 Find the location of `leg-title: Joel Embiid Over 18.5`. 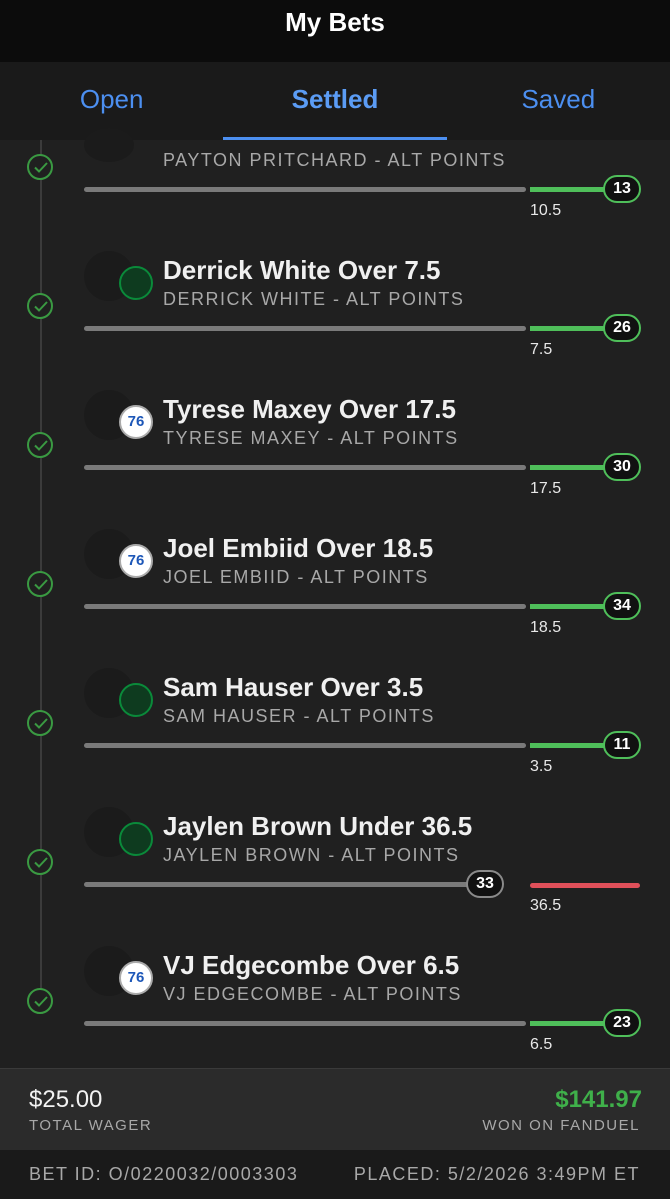

leg-title: Joel Embiid Over 18.5 is located at coordinates (298, 548).